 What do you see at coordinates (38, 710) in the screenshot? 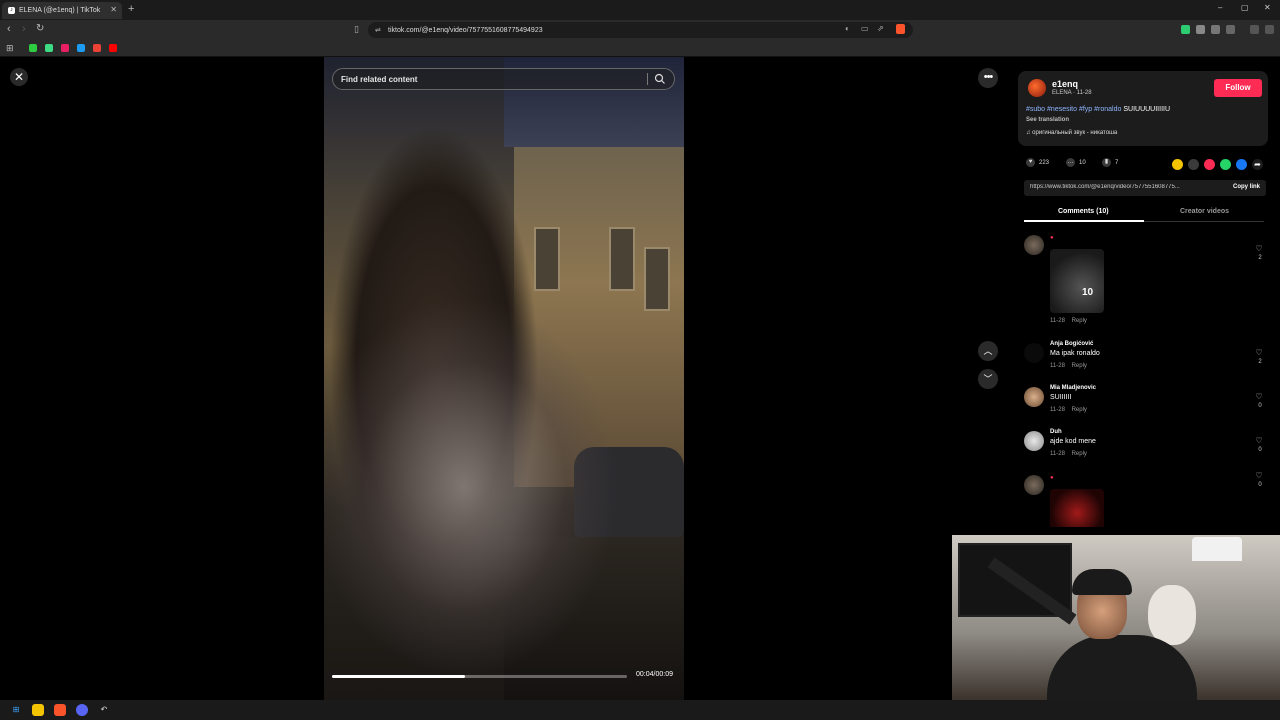
I see `file-explorer-icon` at bounding box center [38, 710].